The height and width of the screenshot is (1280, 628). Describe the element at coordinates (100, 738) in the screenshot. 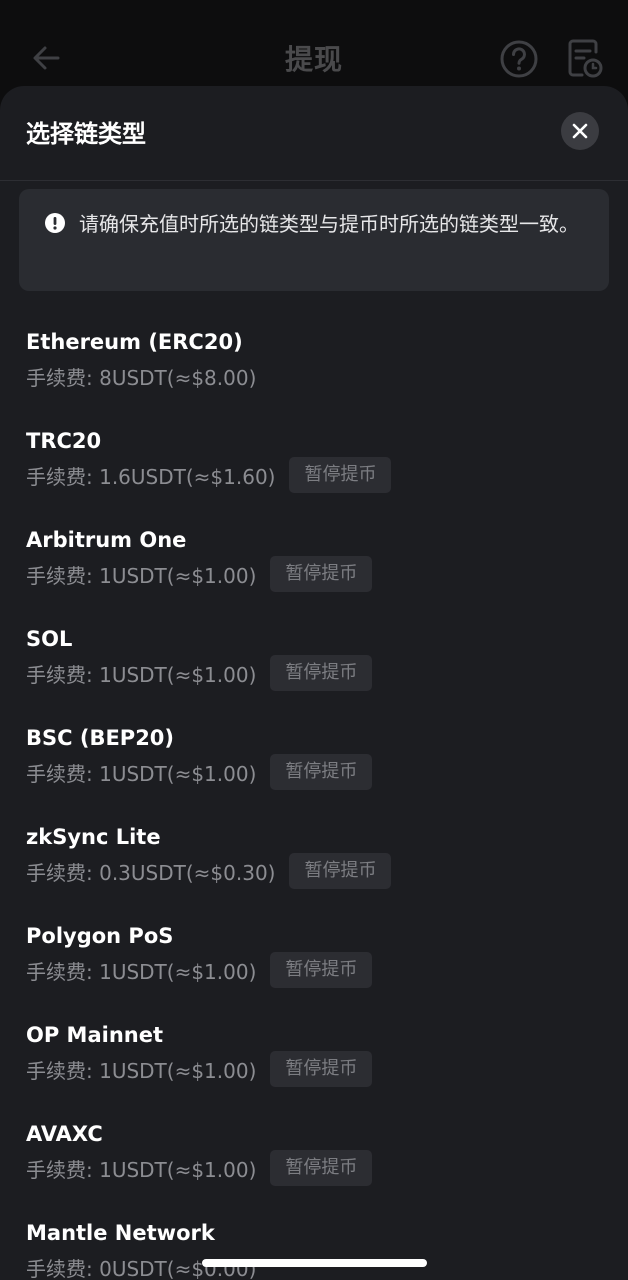

I see `chain-name: BSC (BEP20)` at that location.